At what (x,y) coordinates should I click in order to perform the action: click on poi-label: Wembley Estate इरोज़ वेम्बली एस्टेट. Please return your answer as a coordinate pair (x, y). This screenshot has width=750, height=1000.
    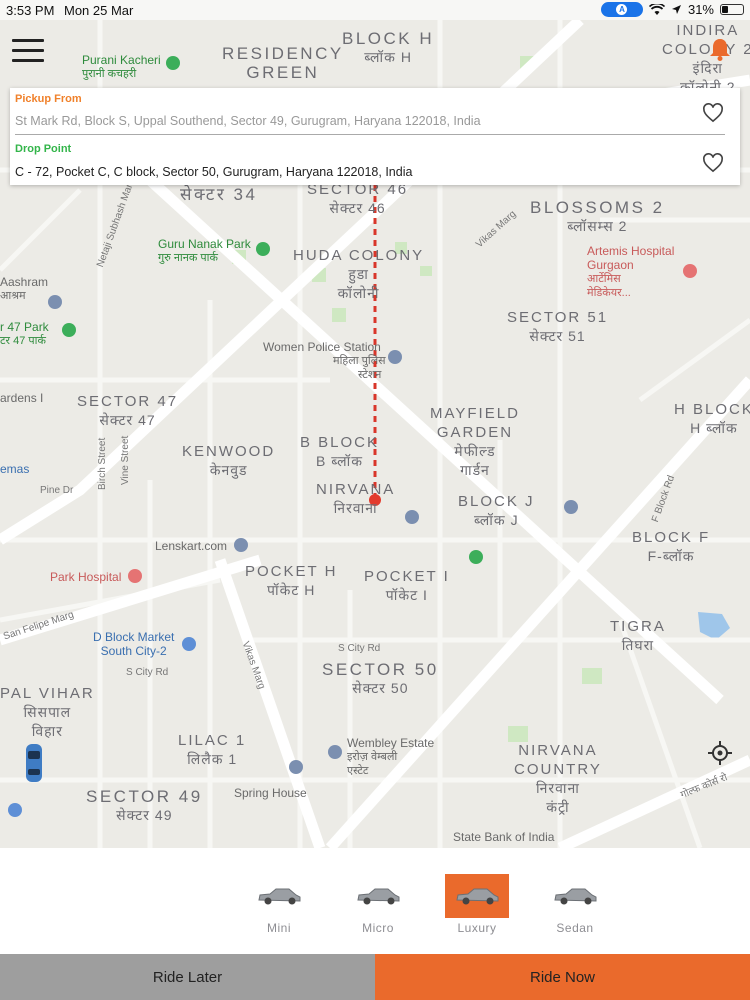
    Looking at the image, I should click on (390, 757).